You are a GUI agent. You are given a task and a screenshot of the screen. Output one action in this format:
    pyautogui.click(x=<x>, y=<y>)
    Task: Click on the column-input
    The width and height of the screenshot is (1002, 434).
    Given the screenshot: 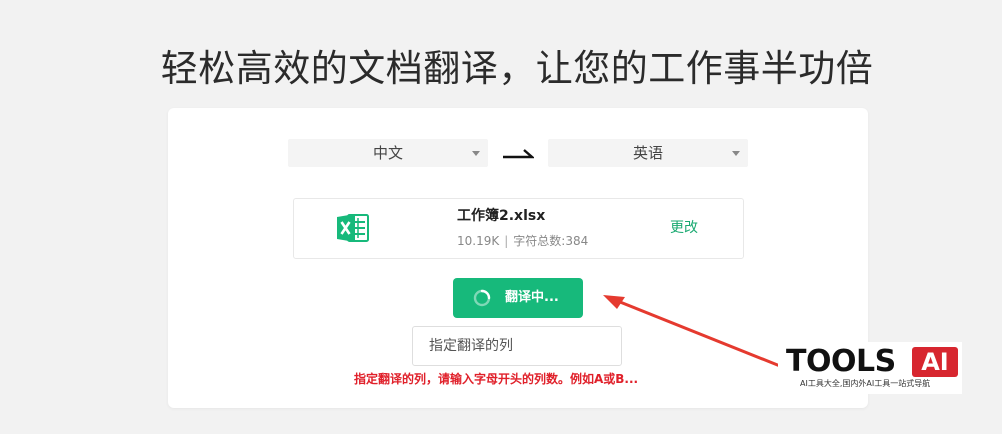 What is the action you would take?
    pyautogui.click(x=517, y=346)
    